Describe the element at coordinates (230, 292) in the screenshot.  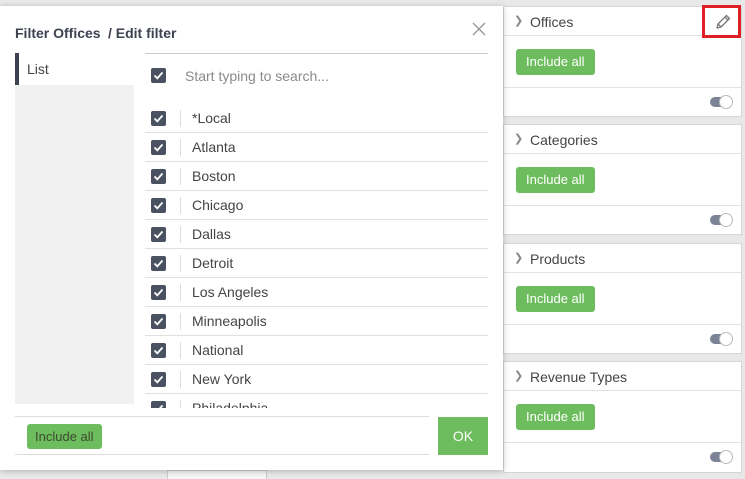
I see `item-label: Los Angeles` at that location.